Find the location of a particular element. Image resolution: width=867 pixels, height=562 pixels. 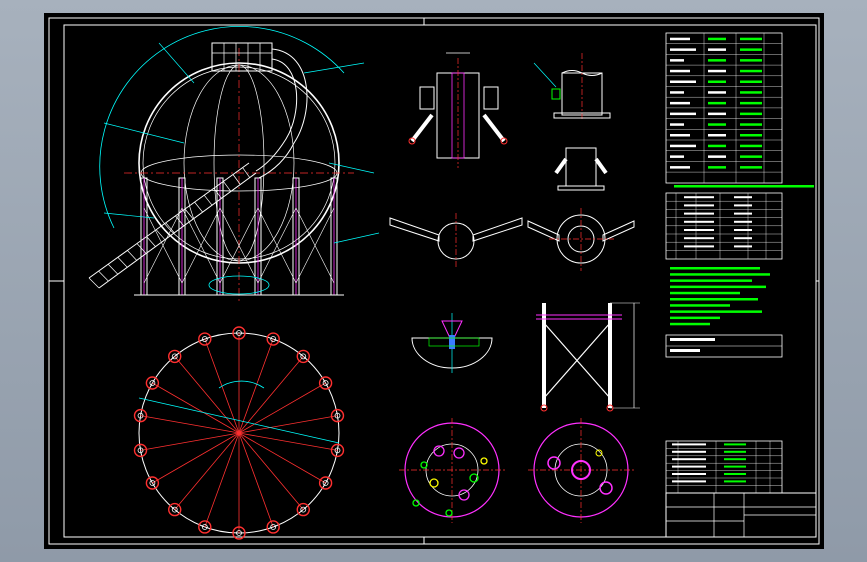

strut-left is located at coordinates (427, 98).